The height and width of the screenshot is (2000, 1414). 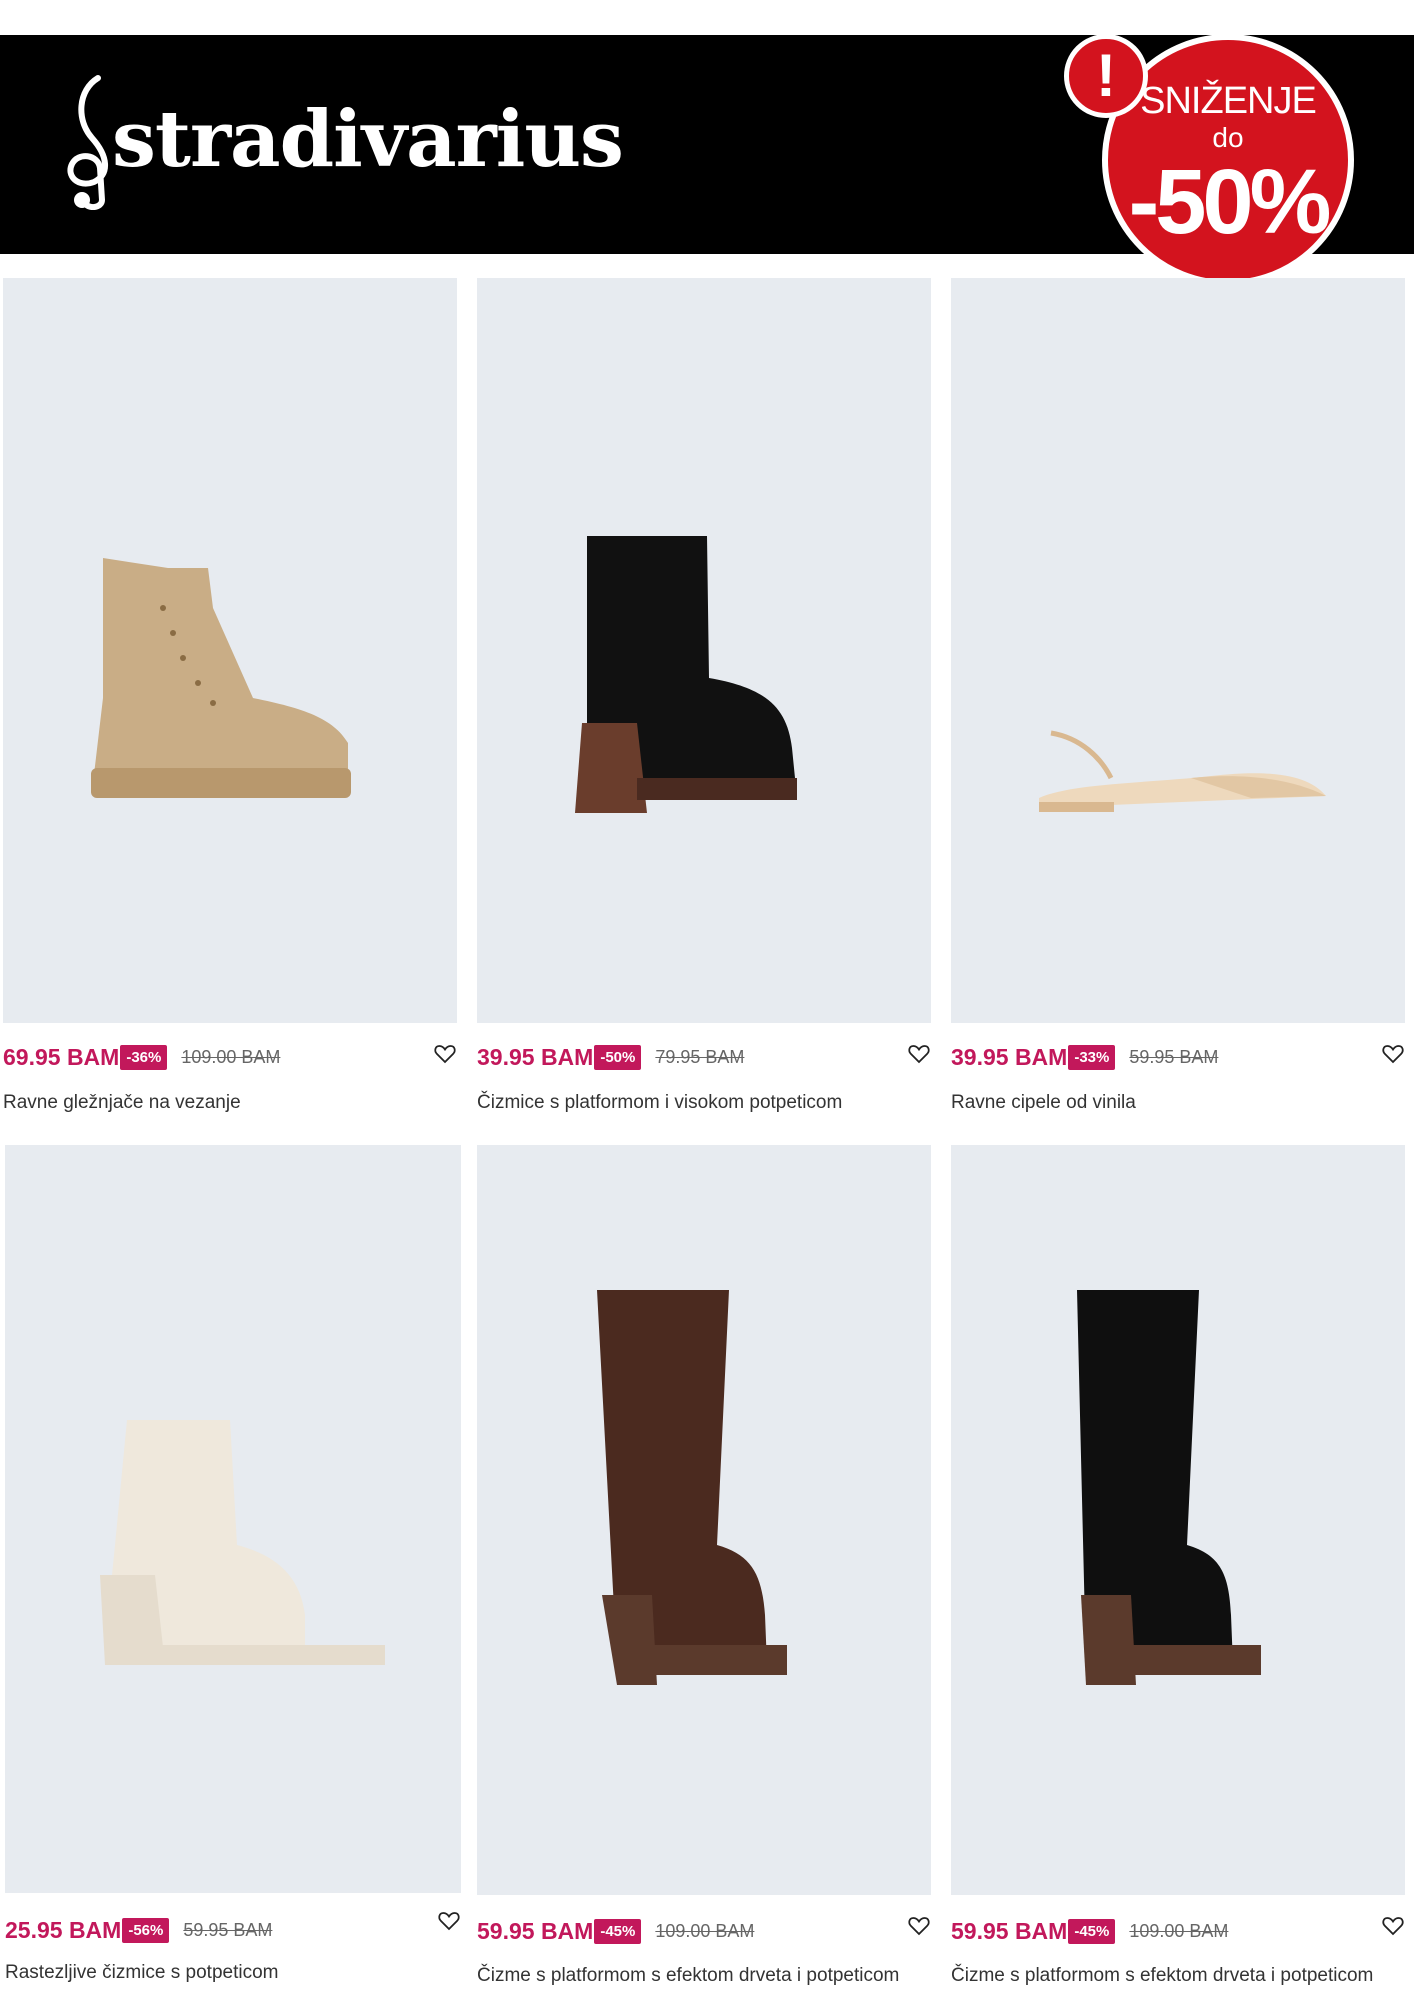 I want to click on discount-badge: -56%, so click(x=146, y=1930).